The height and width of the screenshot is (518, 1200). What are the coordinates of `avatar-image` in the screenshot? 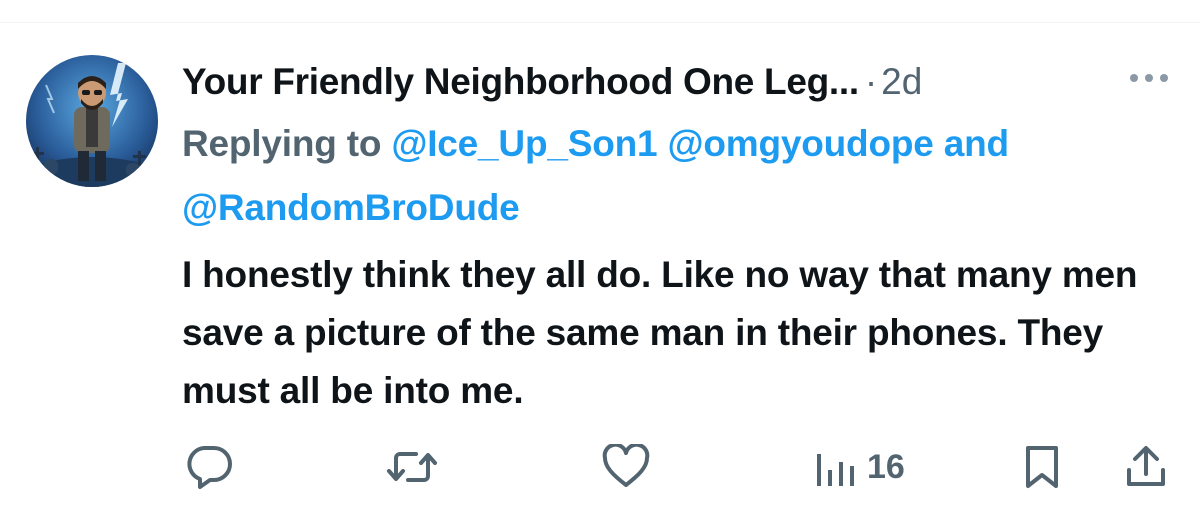 It's located at (92, 121).